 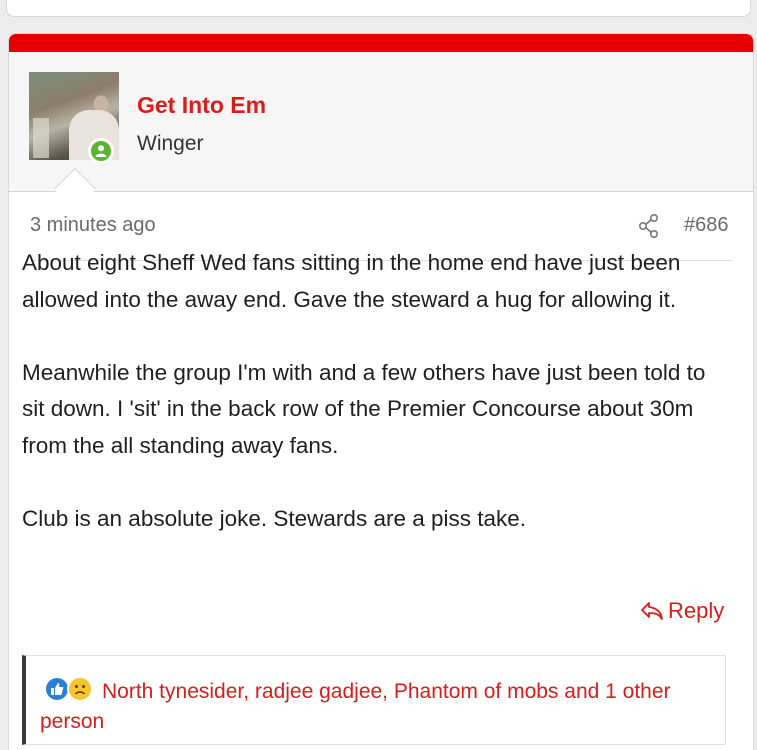 What do you see at coordinates (381, 43) in the screenshot?
I see `post-top-bar` at bounding box center [381, 43].